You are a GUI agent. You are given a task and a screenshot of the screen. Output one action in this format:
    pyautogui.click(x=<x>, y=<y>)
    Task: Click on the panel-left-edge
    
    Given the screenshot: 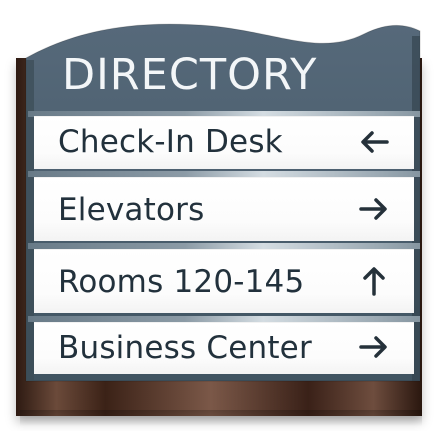 What is the action you would take?
    pyautogui.click(x=30, y=220)
    